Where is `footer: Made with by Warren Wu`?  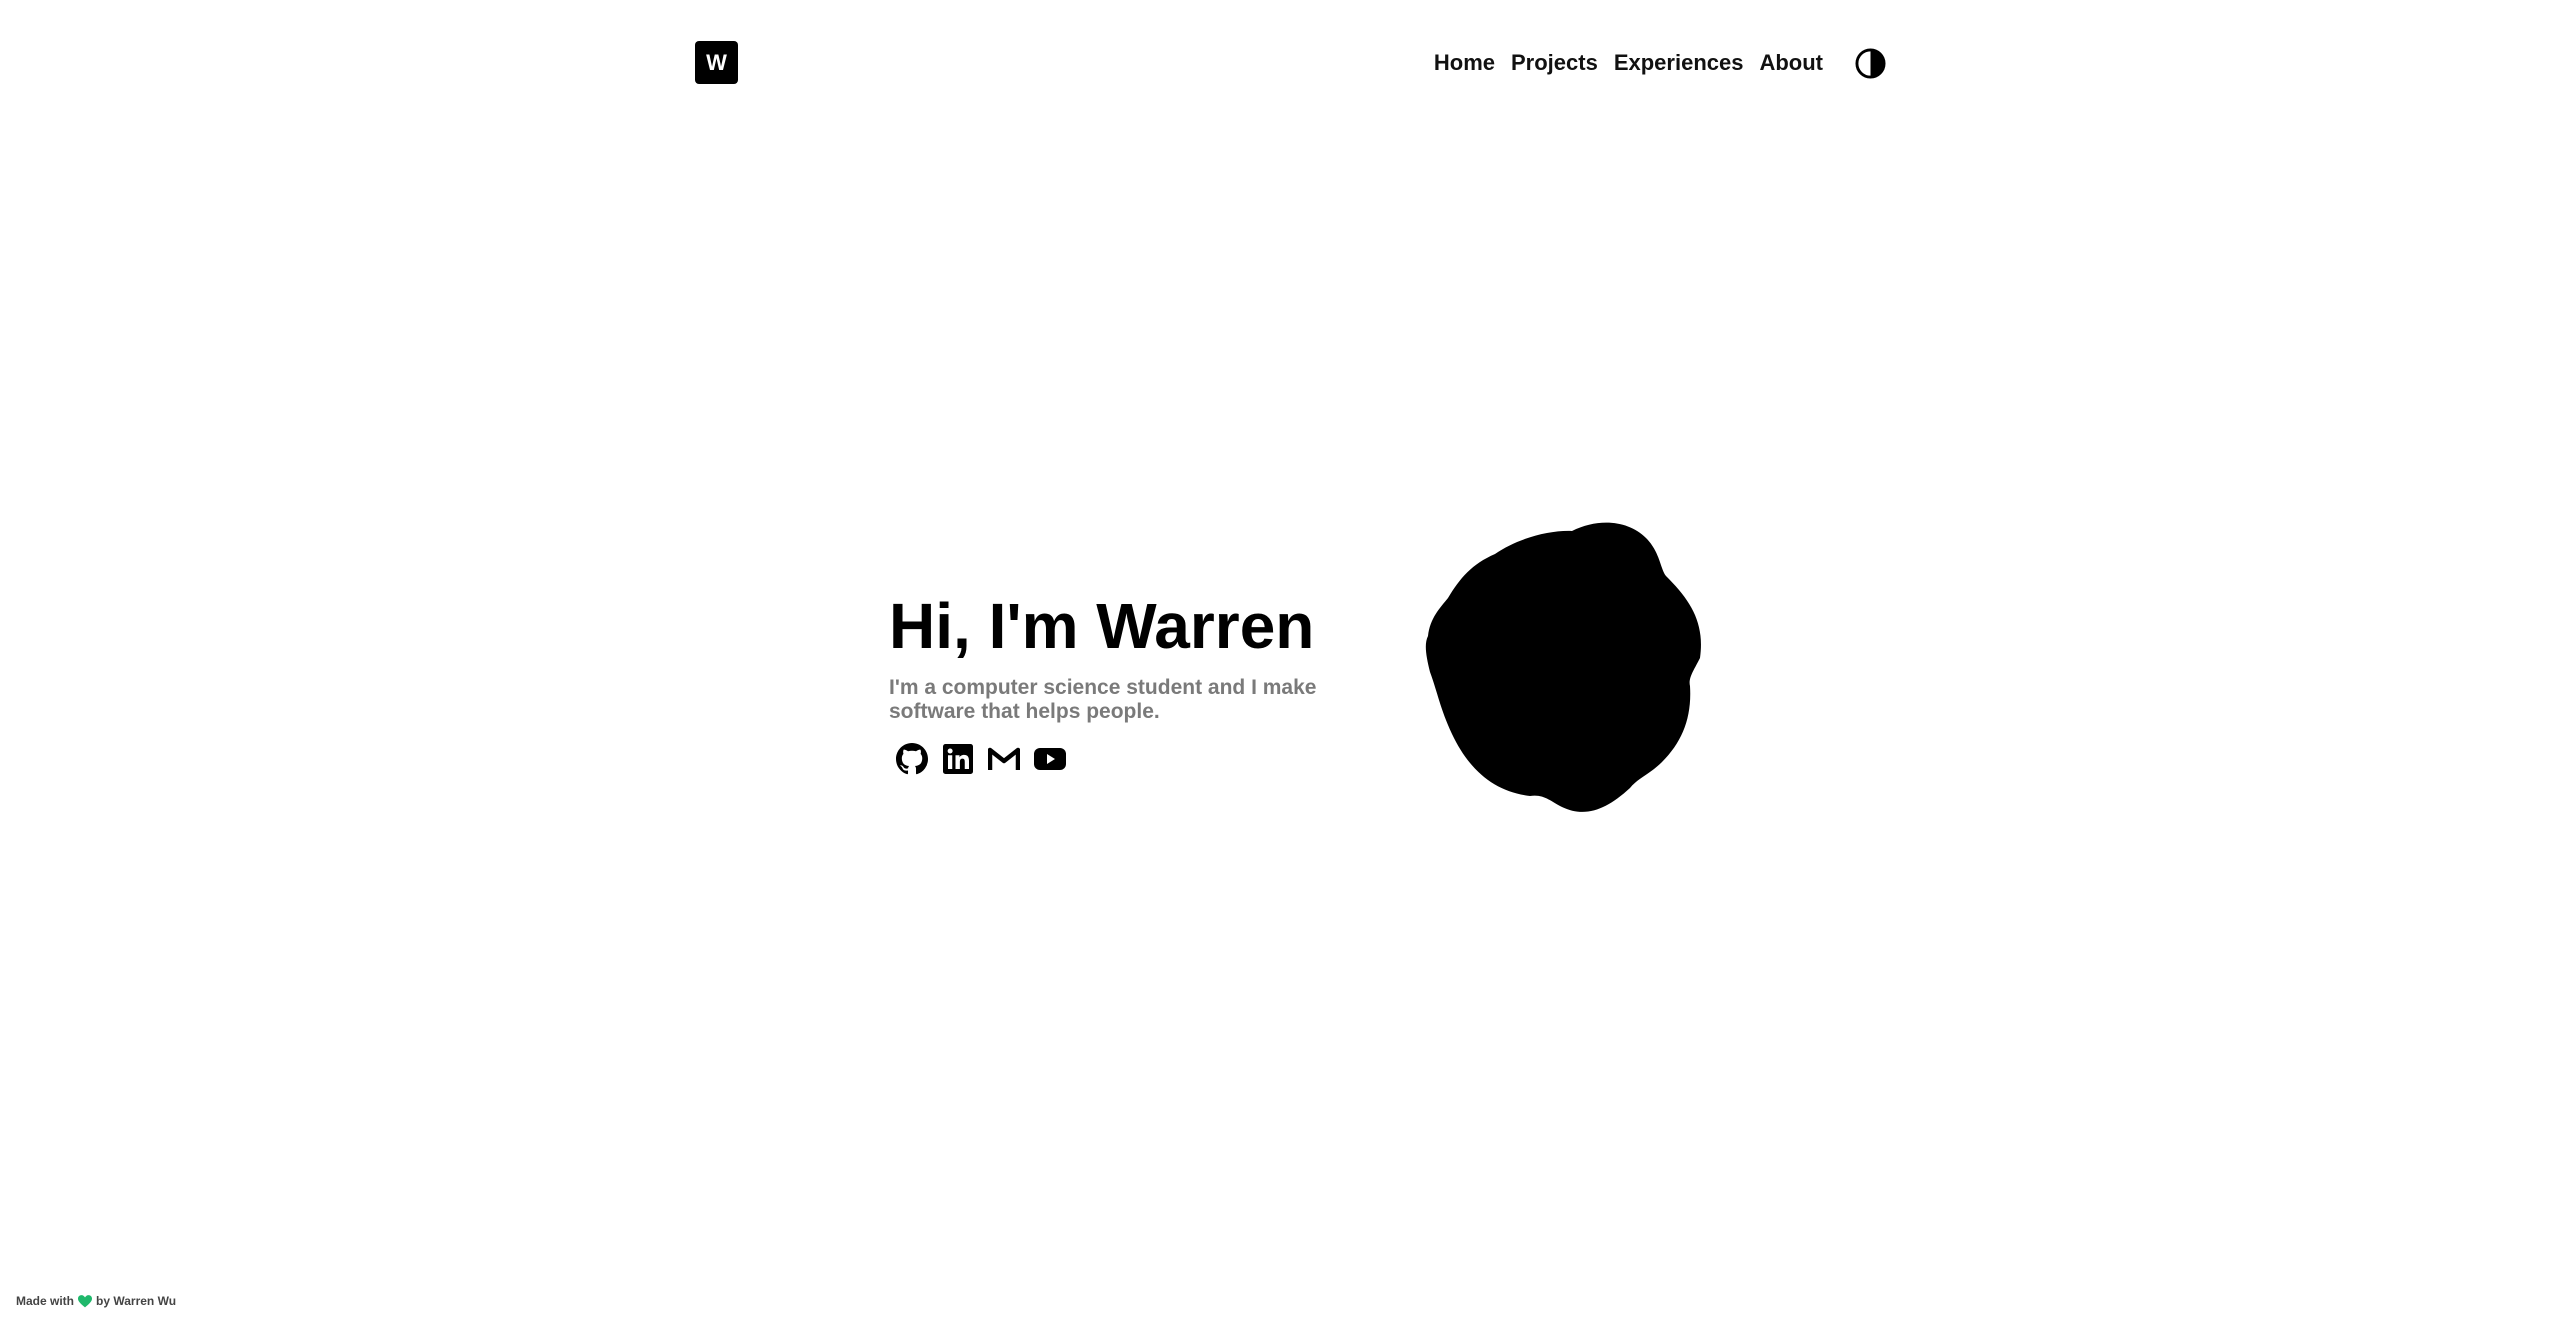
footer: Made with by Warren Wu is located at coordinates (96, 1301).